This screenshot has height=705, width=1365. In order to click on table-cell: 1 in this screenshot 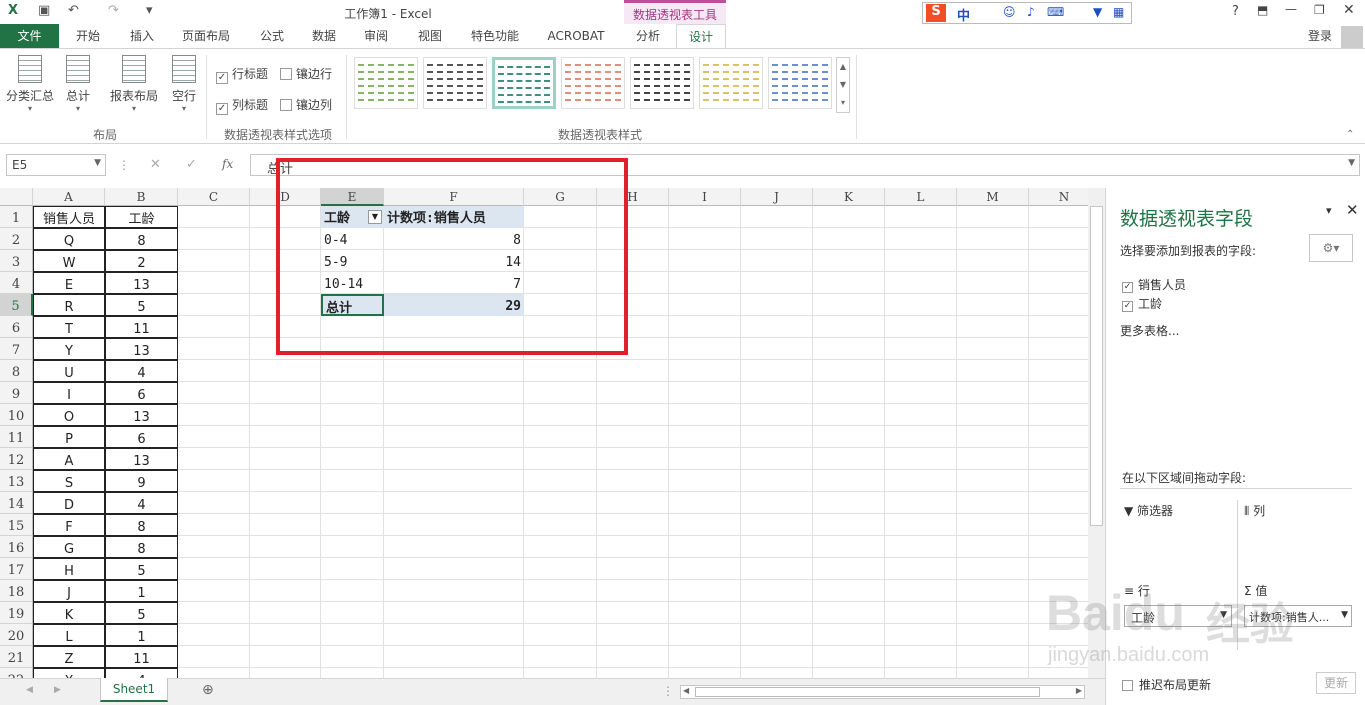, I will do `click(141, 635)`.